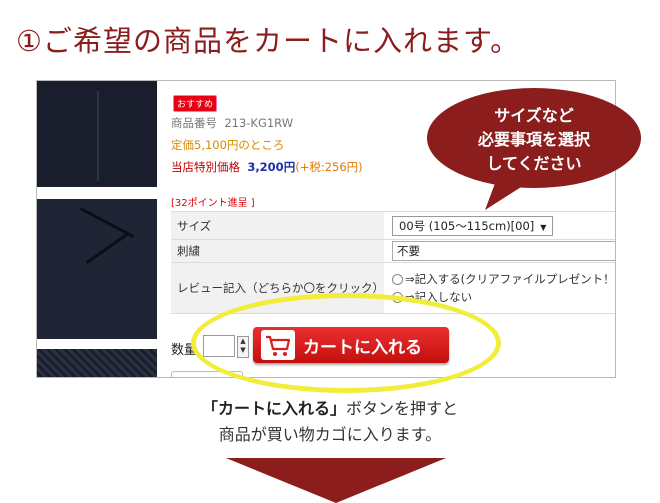 The width and height of the screenshot is (660, 503). Describe the element at coordinates (243, 347) in the screenshot. I see `spinner-icon: ▲ ▼` at that location.